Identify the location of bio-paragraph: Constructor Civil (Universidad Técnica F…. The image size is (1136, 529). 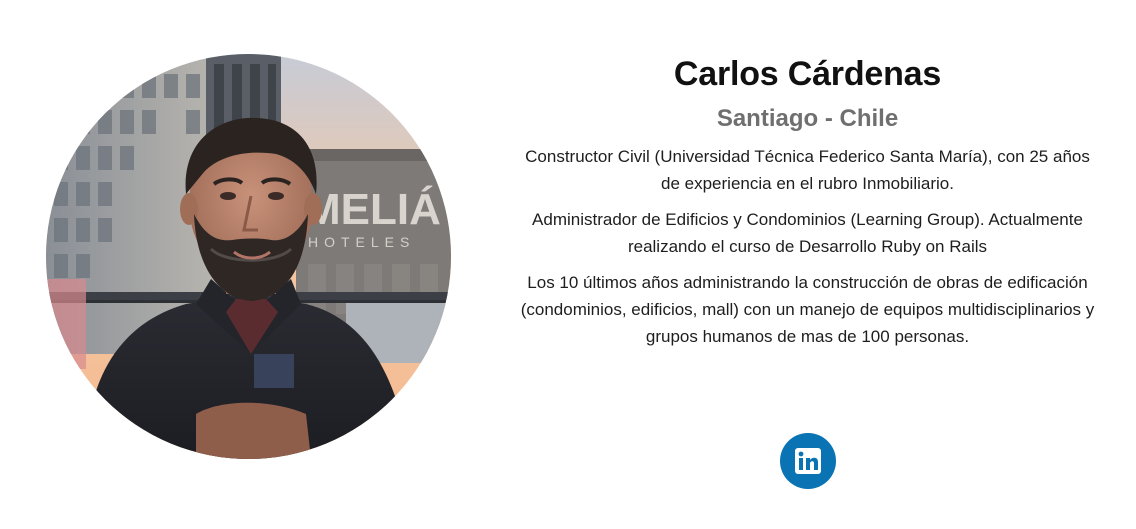
(807, 170).